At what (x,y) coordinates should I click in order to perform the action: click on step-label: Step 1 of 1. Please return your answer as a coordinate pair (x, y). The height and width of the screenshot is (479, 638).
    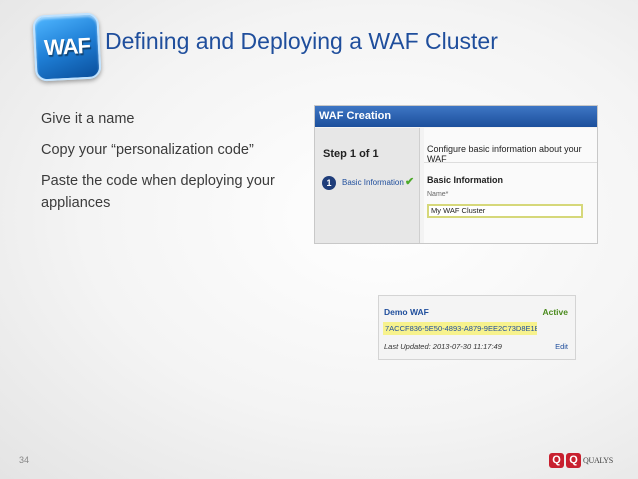
    Looking at the image, I should click on (351, 154).